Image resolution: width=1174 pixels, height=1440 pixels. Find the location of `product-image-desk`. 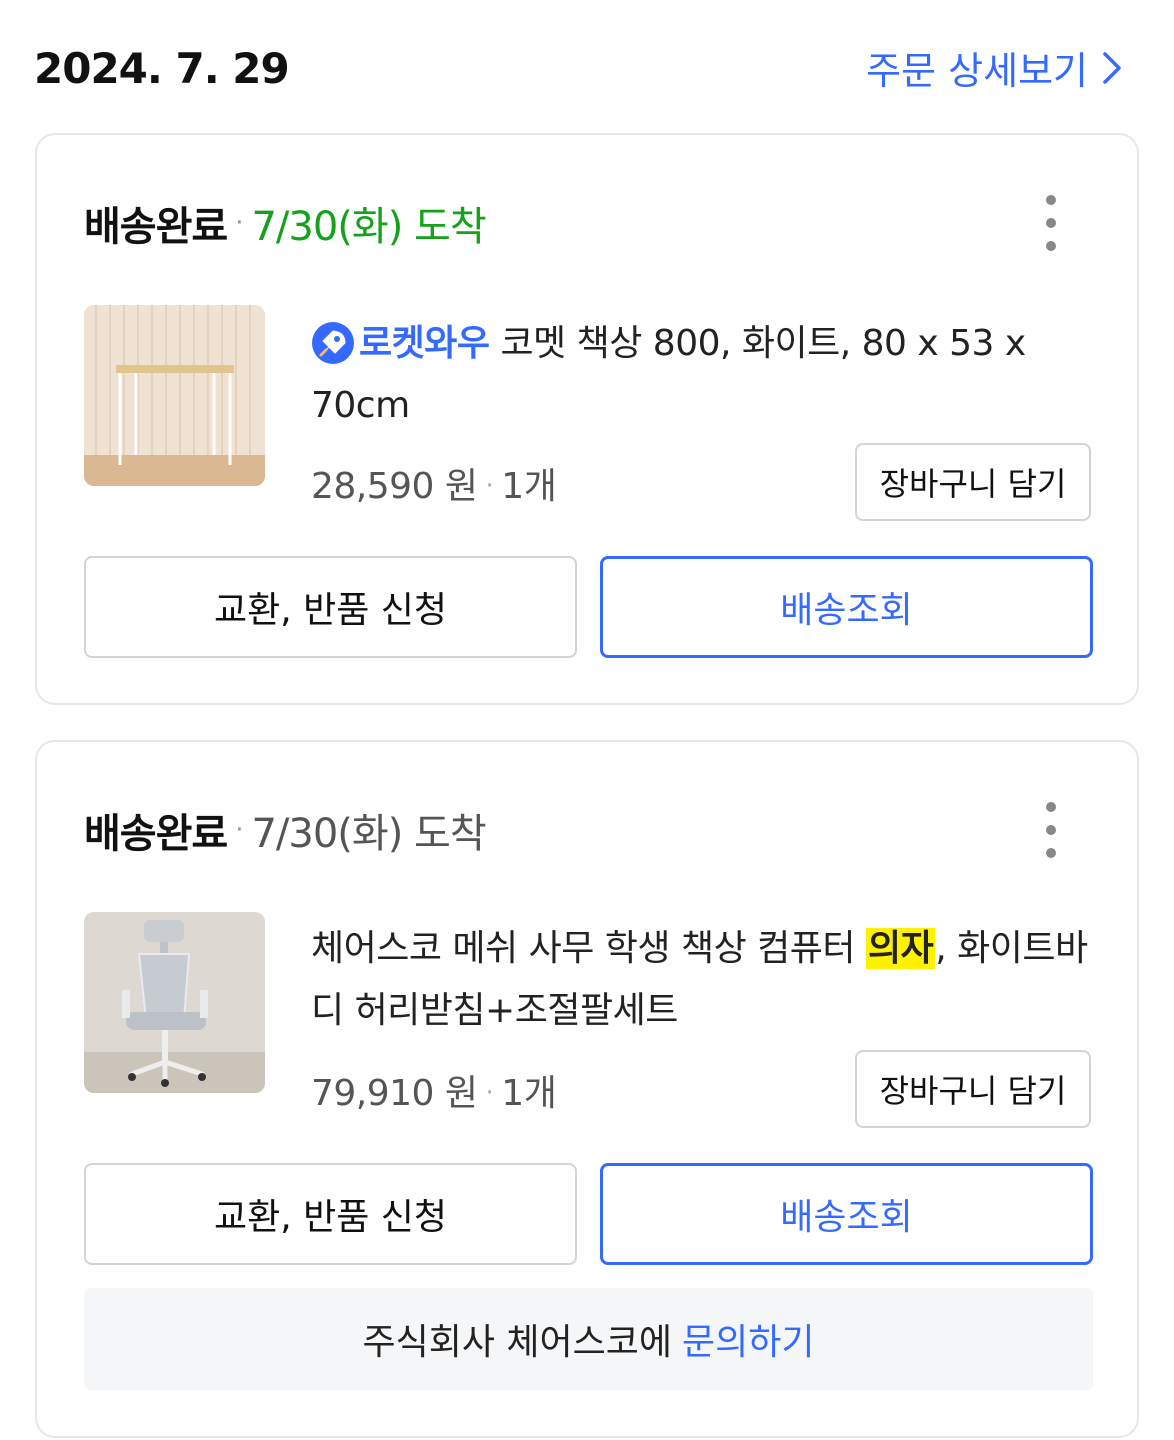

product-image-desk is located at coordinates (174, 395).